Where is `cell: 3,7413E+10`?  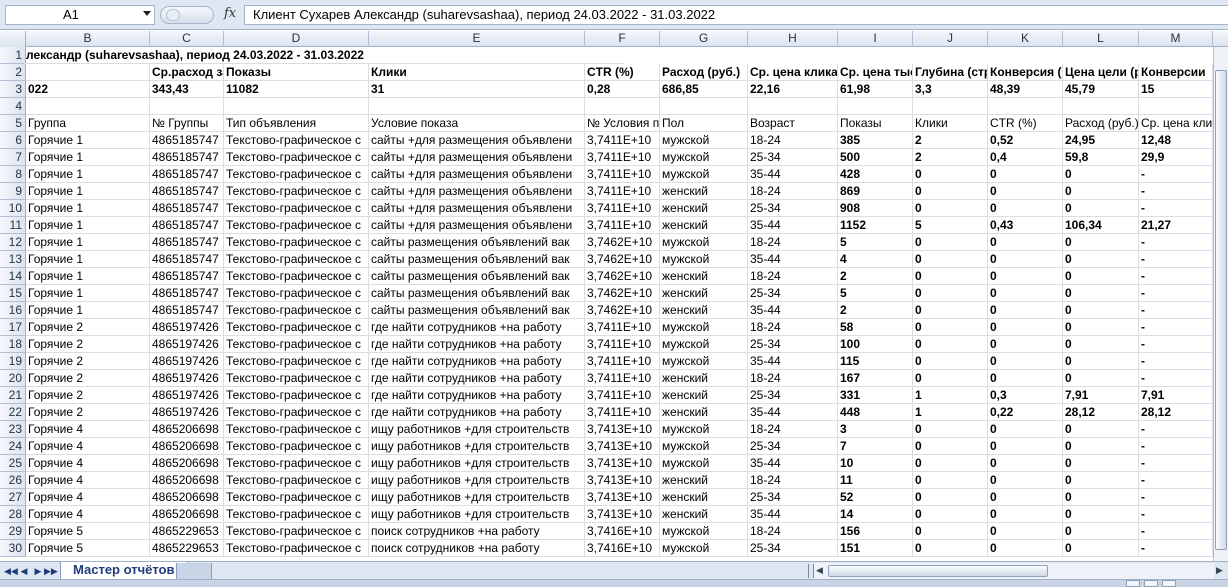
cell: 3,7413E+10 is located at coordinates (622, 446).